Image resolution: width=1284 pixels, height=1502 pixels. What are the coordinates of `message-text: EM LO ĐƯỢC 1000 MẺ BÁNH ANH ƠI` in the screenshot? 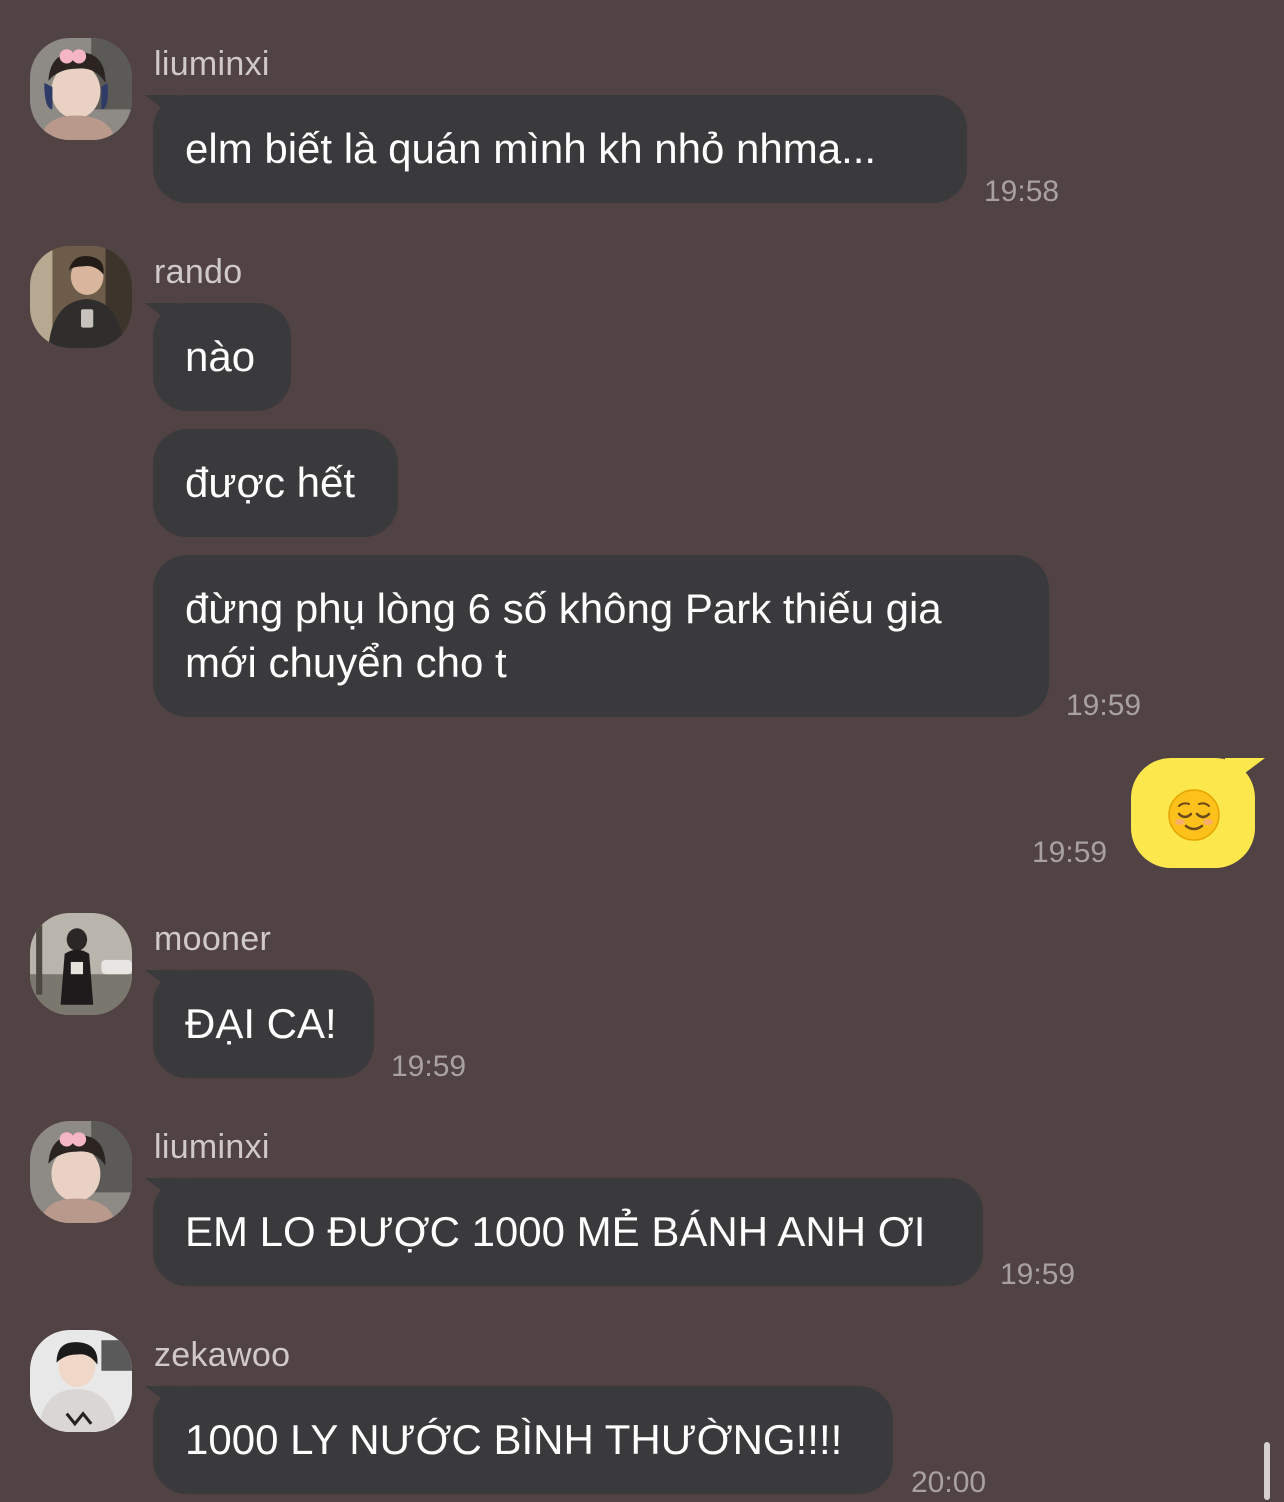 It's located at (555, 1231).